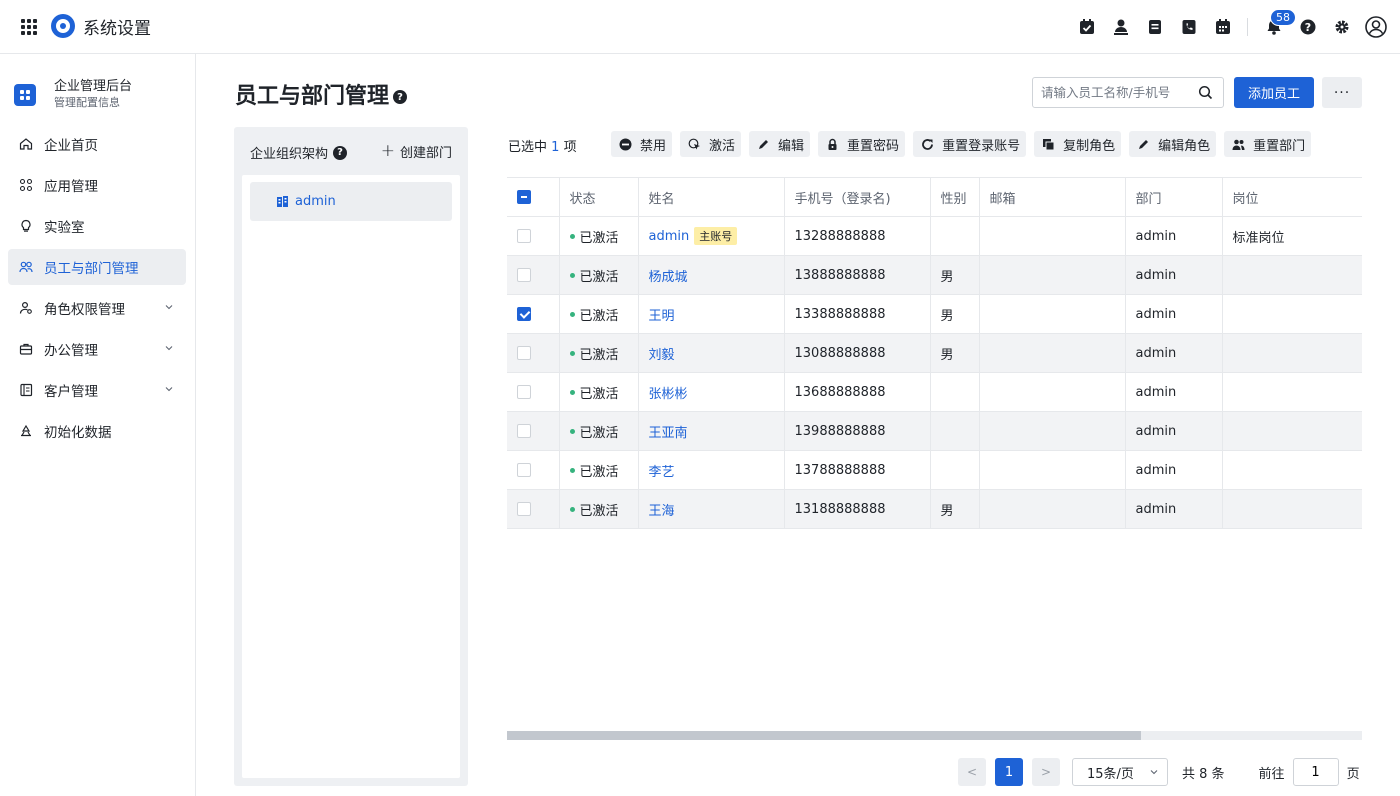  Describe the element at coordinates (1205, 92) in the screenshot. I see `search-icon` at that location.